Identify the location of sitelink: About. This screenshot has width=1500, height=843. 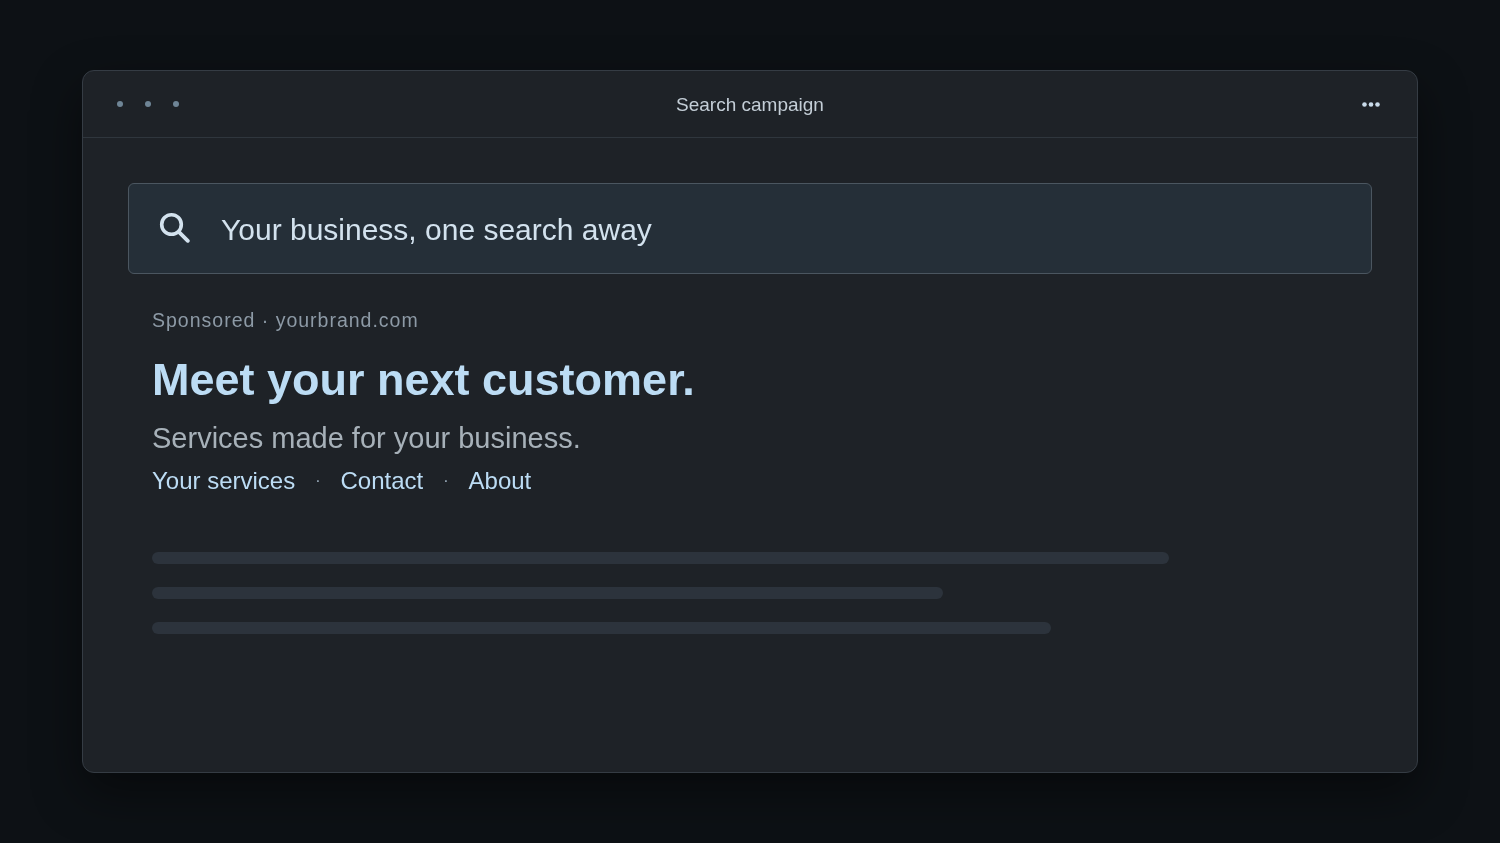
(500, 481).